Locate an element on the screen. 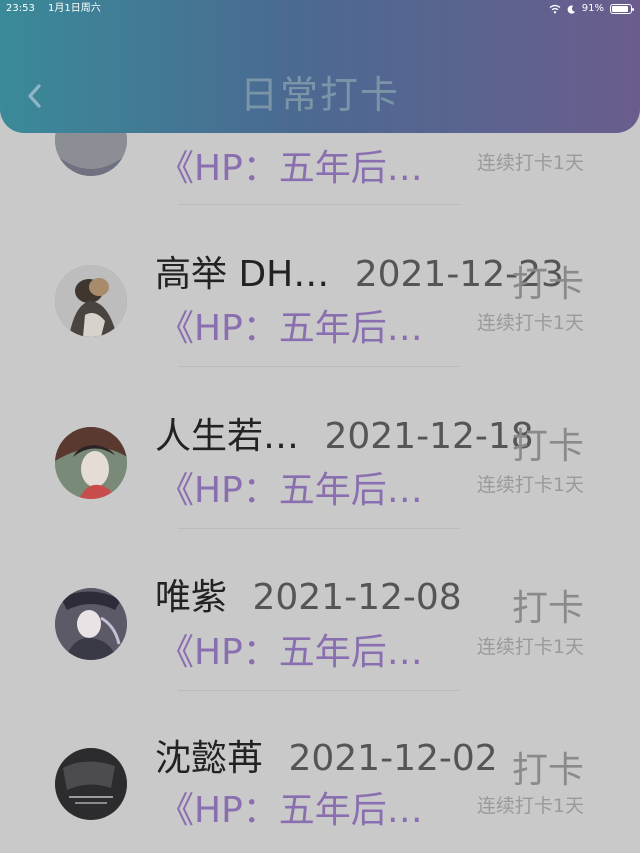 This screenshot has width=640, height=853. battery-fill is located at coordinates (620, 9).